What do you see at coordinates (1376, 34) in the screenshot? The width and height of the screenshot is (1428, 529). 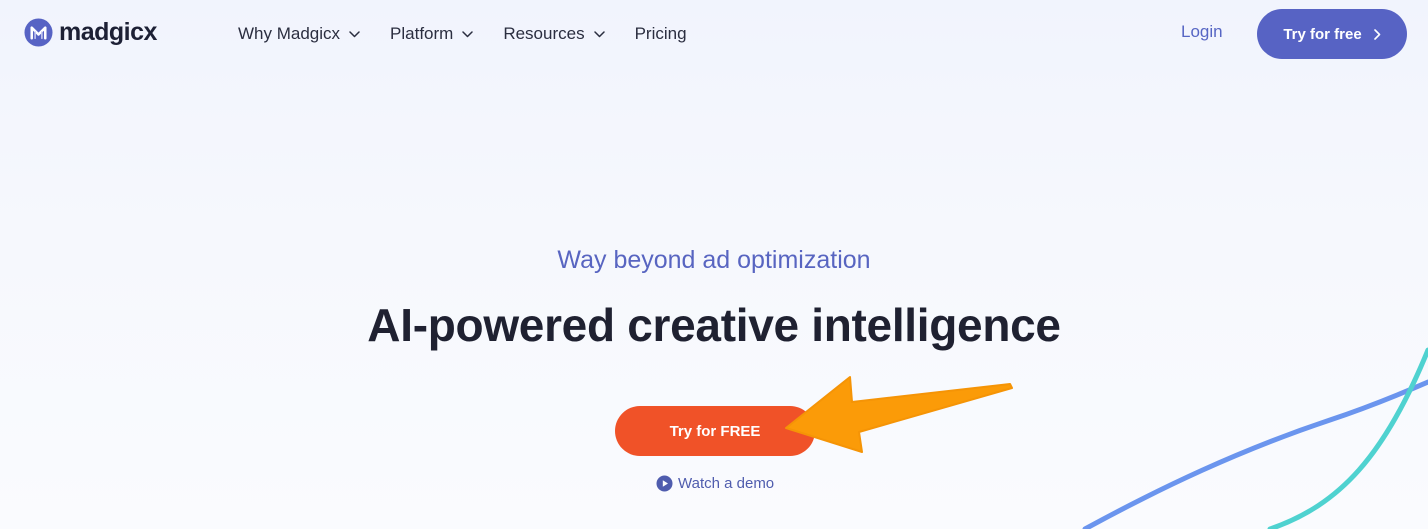 I see `chevron-right-icon` at bounding box center [1376, 34].